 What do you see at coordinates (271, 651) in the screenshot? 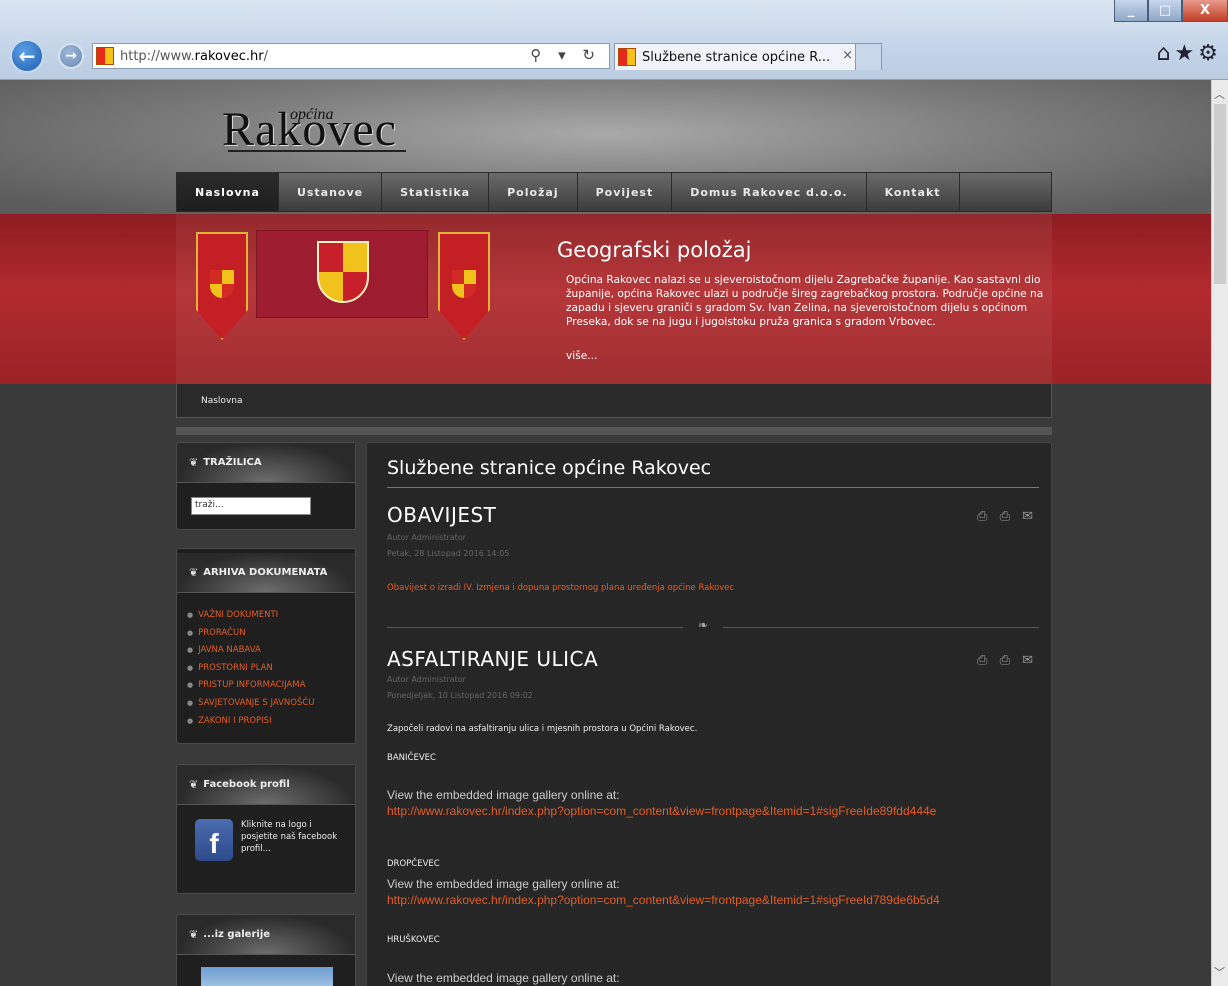
I see `archive-item-javna-nabava: ● JAVNA NABAVA` at bounding box center [271, 651].